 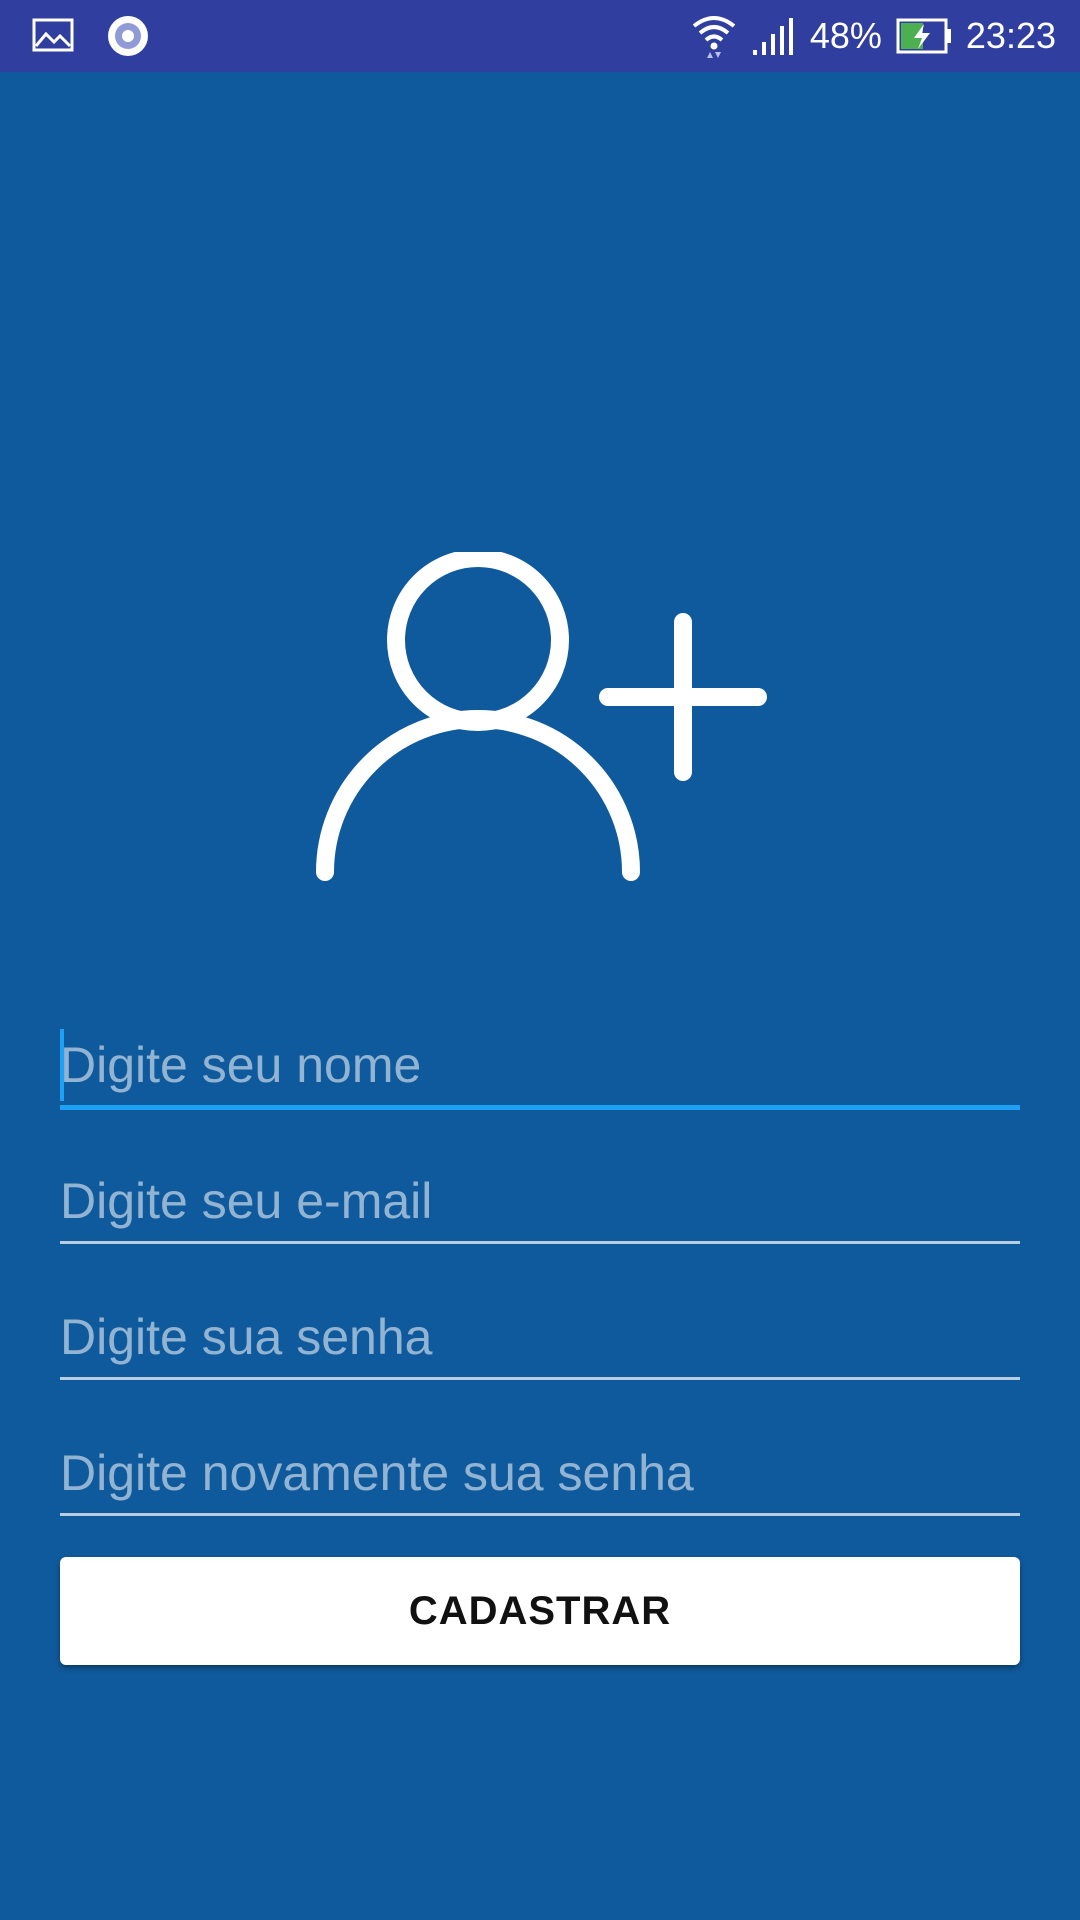 I want to click on name-input, so click(x=540, y=1065).